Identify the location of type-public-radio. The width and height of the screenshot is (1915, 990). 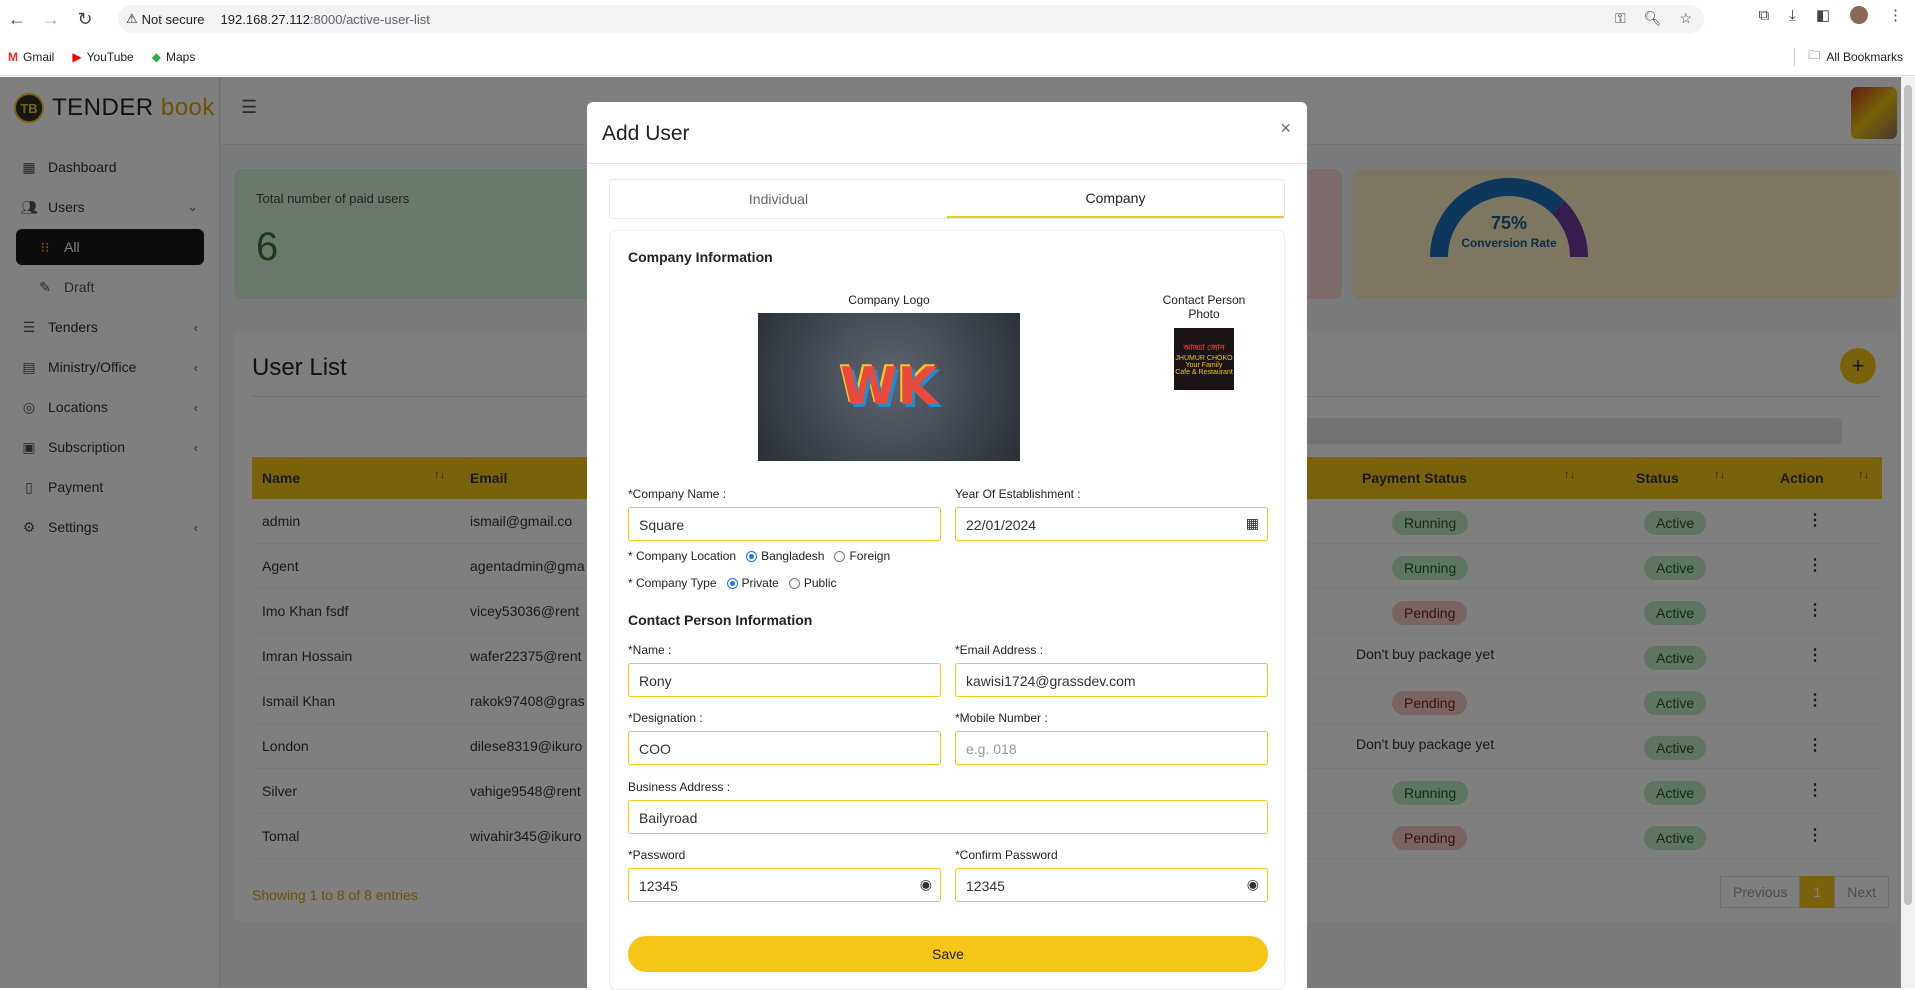
(794, 583).